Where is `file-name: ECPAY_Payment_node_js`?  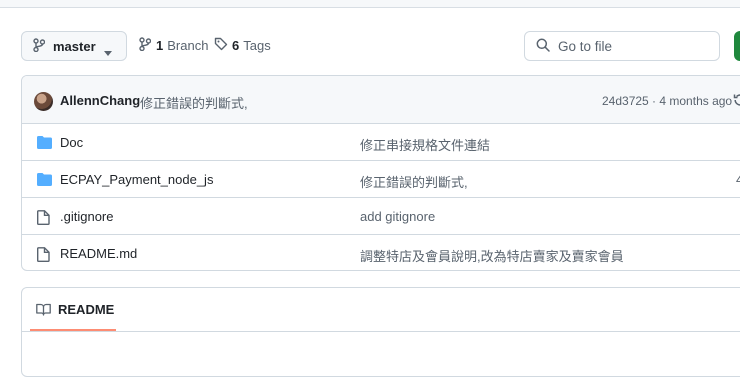 file-name: ECPAY_Payment_node_js is located at coordinates (136, 179).